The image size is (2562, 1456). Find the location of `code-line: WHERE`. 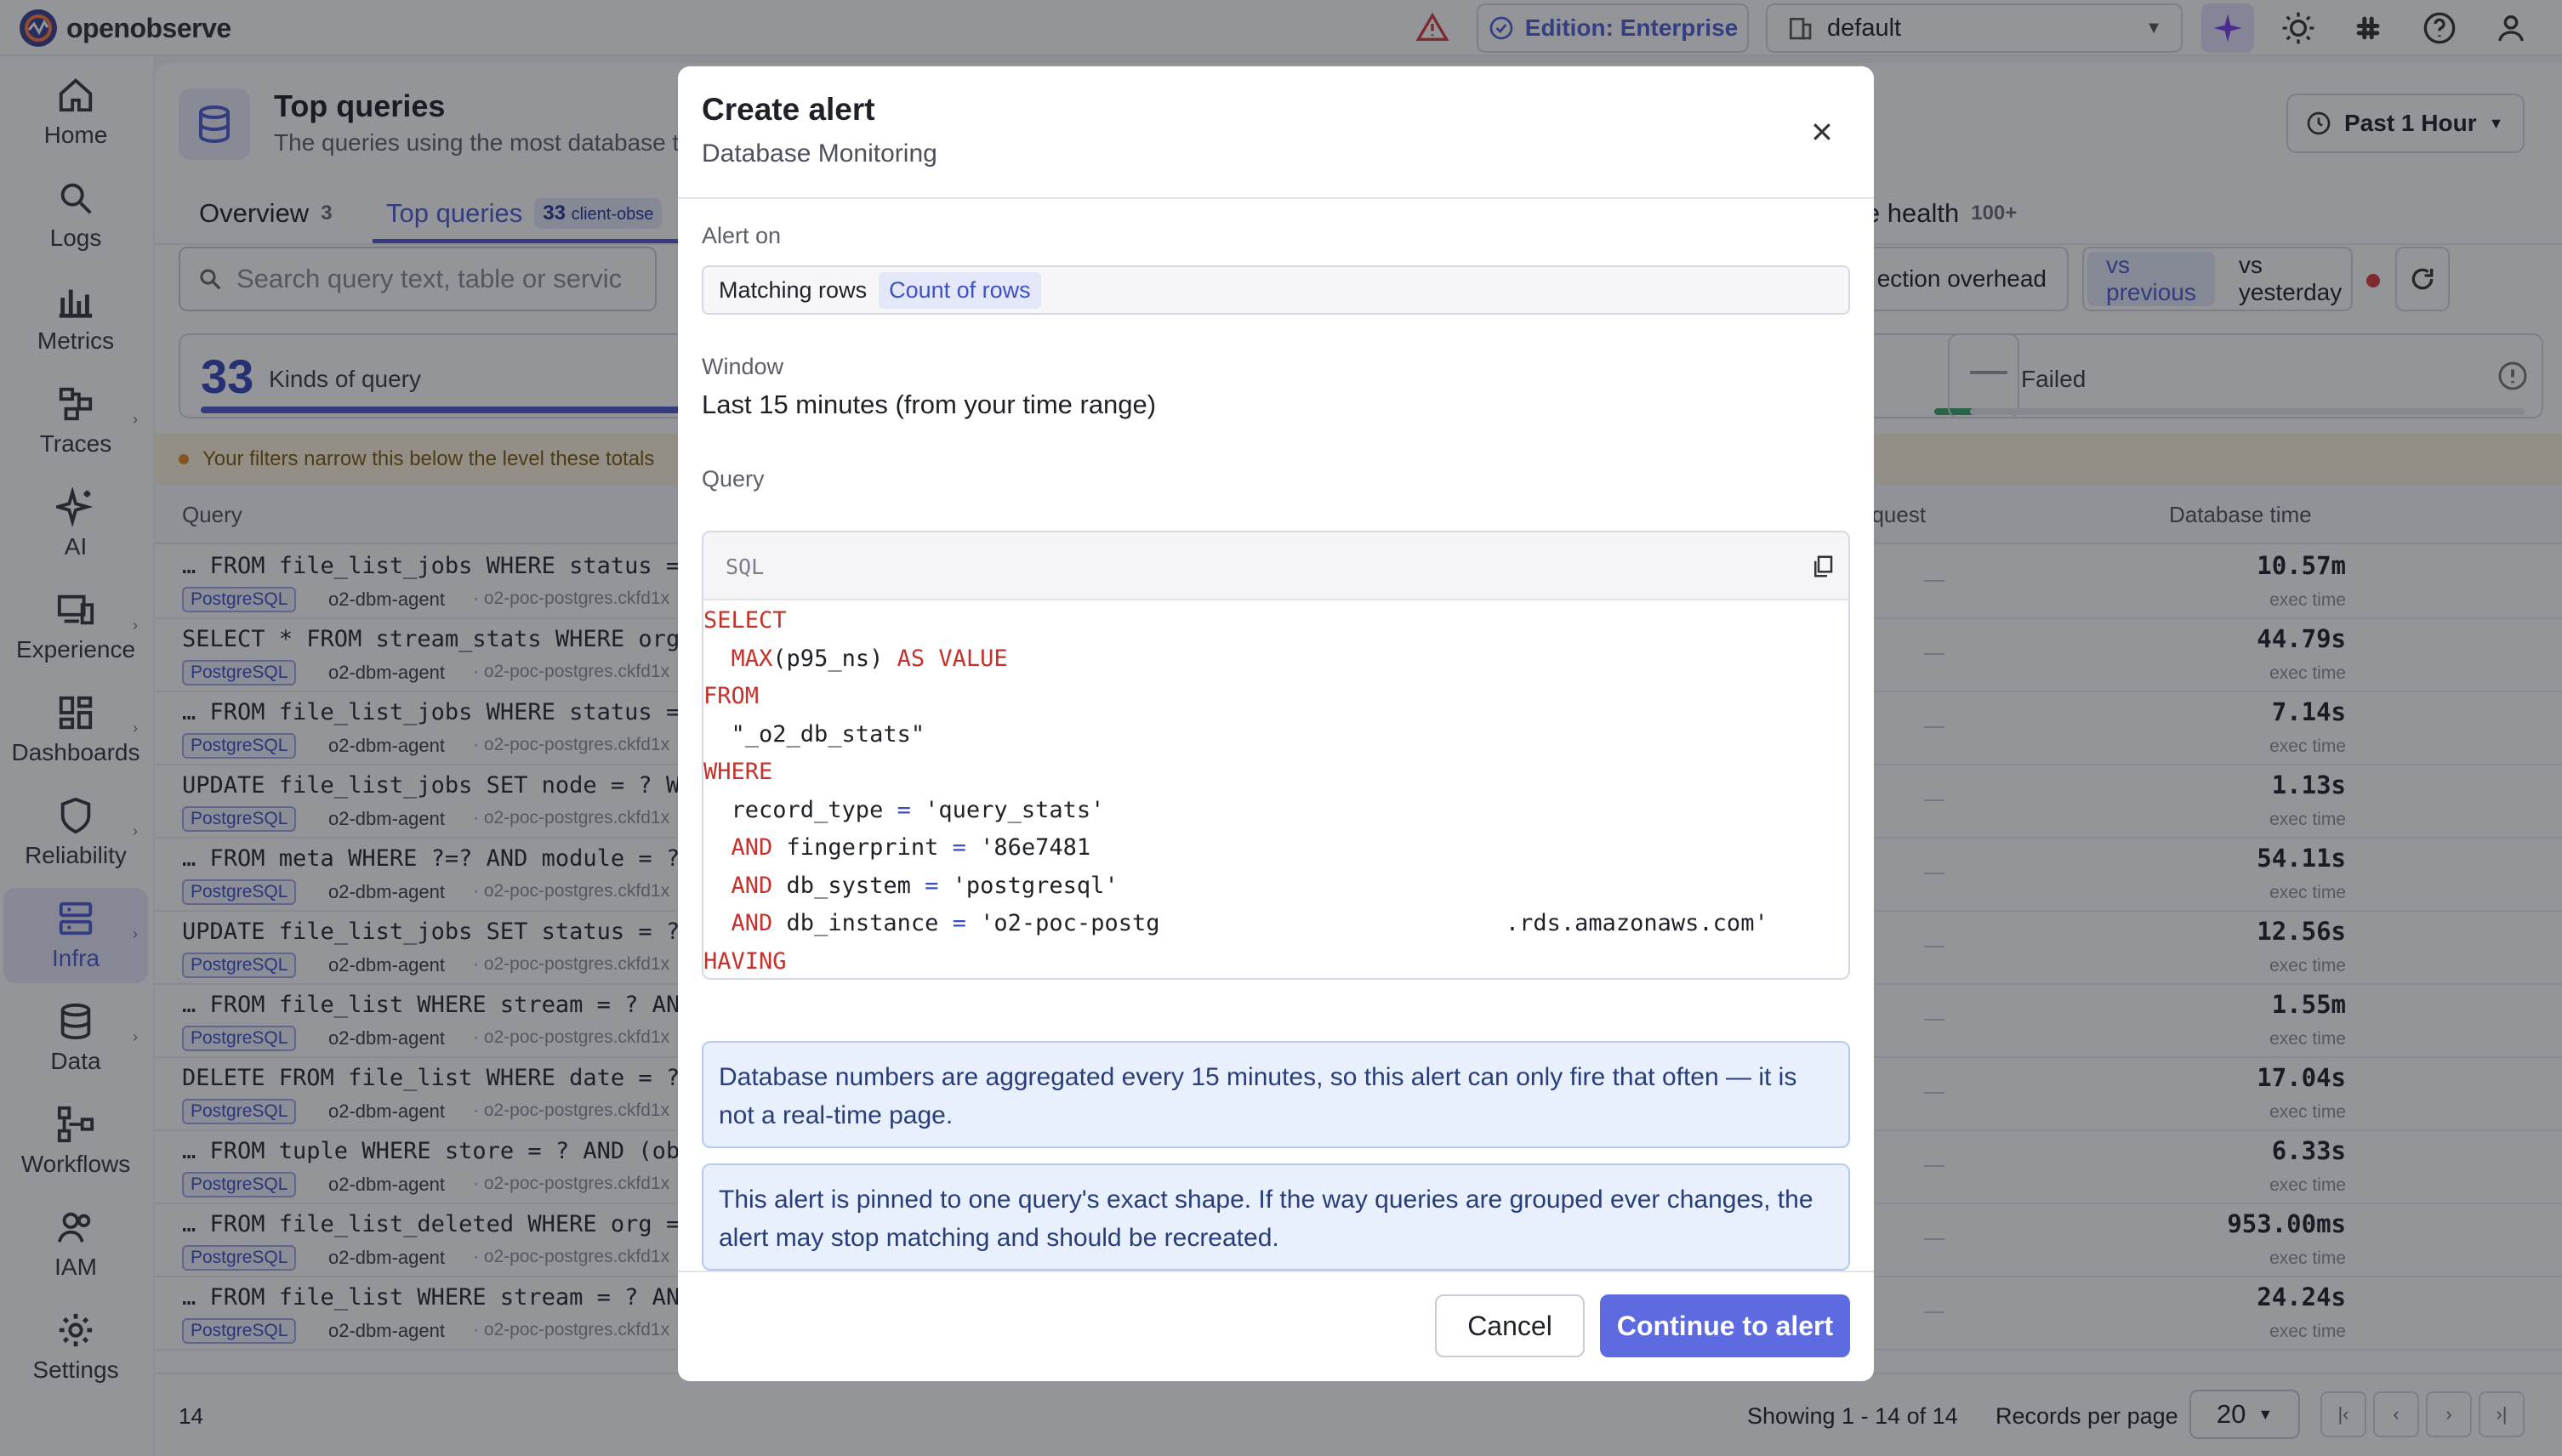

code-line: WHERE is located at coordinates (738, 772).